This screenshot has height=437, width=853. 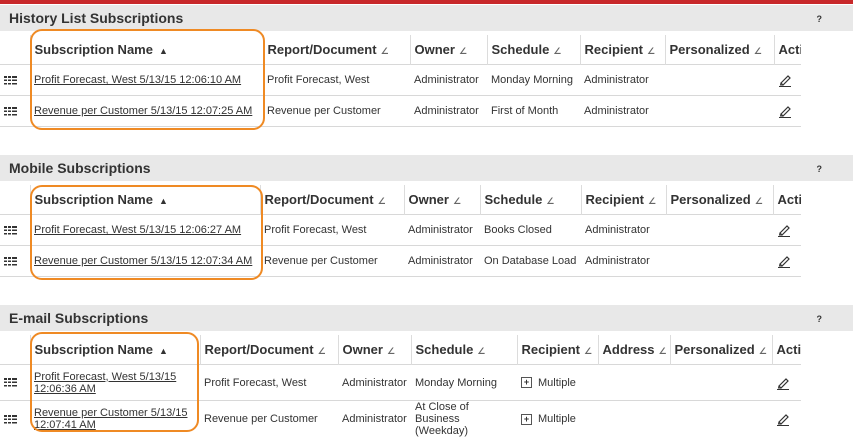 What do you see at coordinates (634, 350) in the screenshot?
I see `col-address: Address∠` at bounding box center [634, 350].